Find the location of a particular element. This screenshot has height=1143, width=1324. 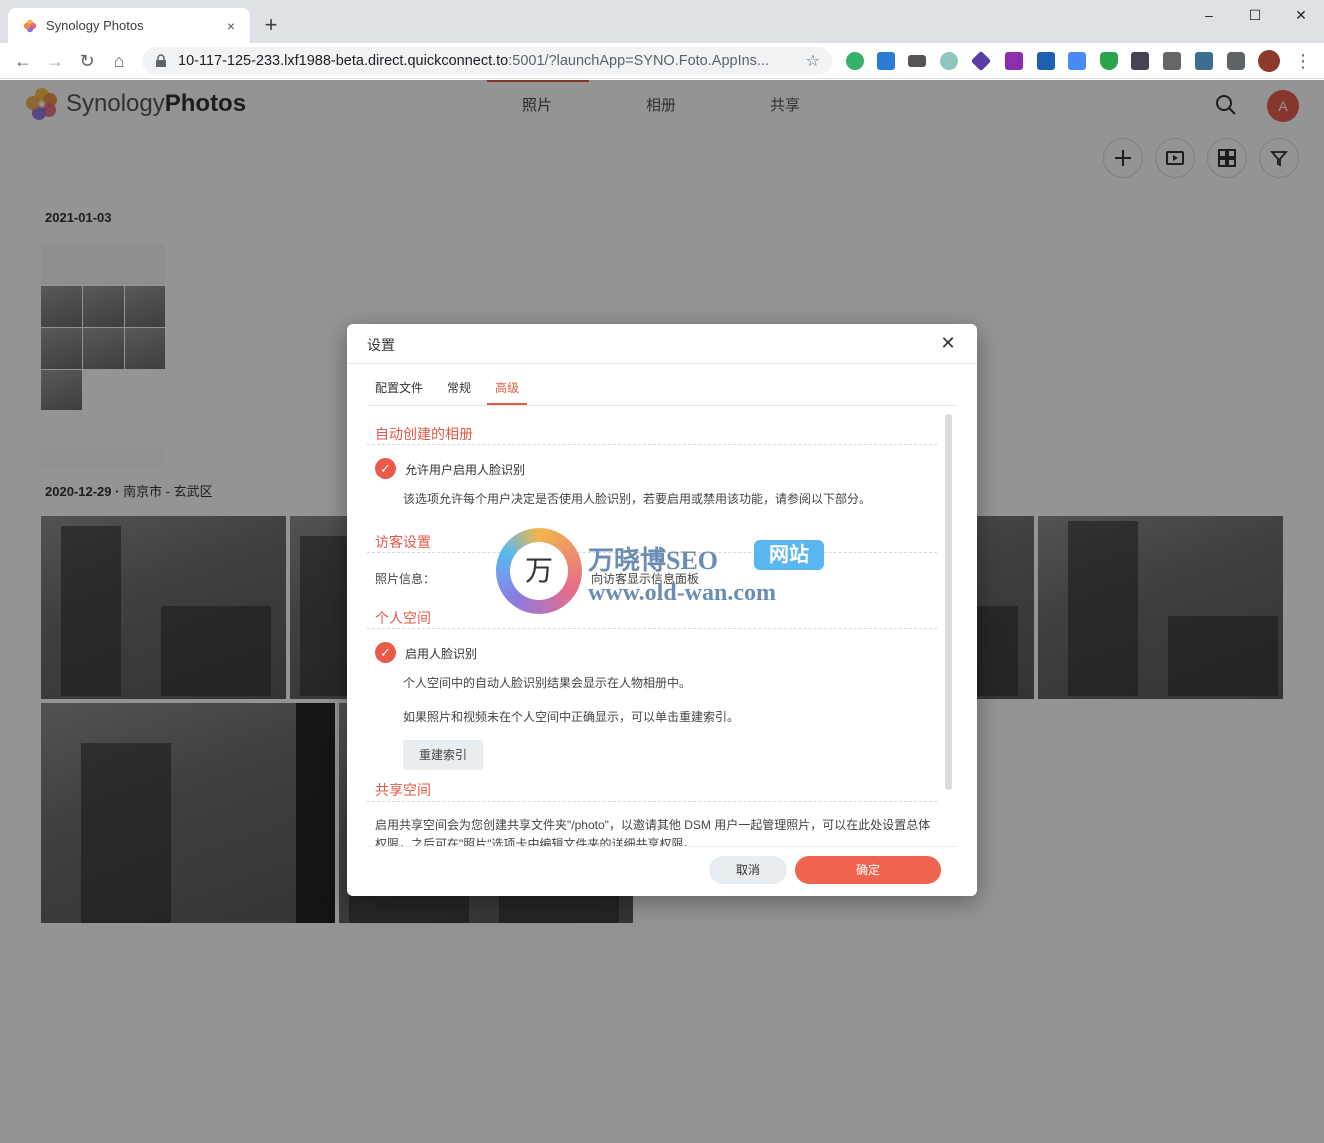

browser-tab: Synology Photos × is located at coordinates (129, 25).